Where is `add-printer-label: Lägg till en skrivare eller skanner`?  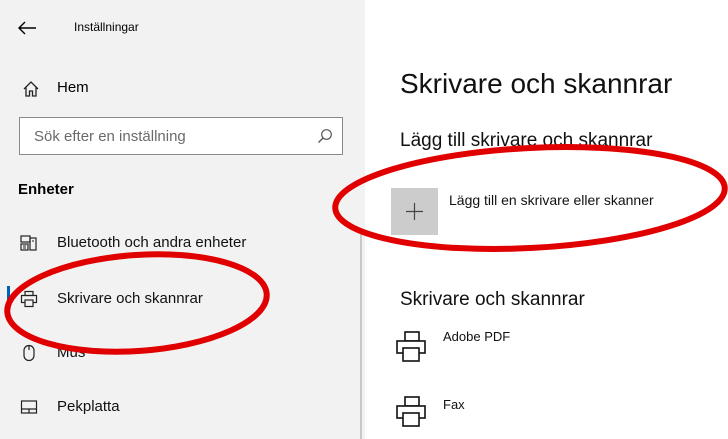
add-printer-label: Lägg till en skrivare eller skanner is located at coordinates (551, 200).